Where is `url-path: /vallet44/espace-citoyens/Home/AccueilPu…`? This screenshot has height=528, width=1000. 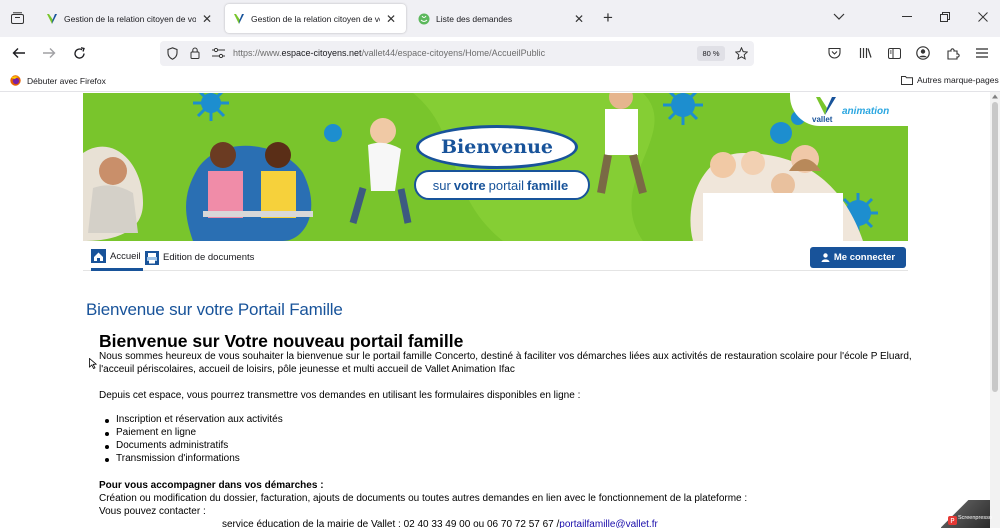
url-path: /vallet44/espace-citoyens/Home/AccueilPu… is located at coordinates (453, 53).